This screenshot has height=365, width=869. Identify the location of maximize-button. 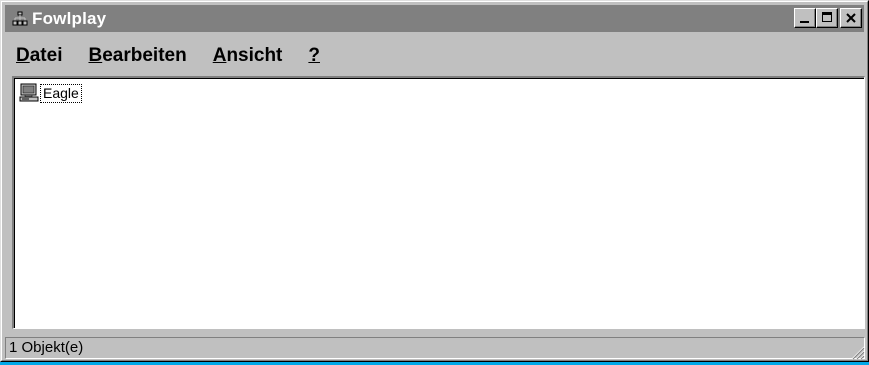
(827, 18).